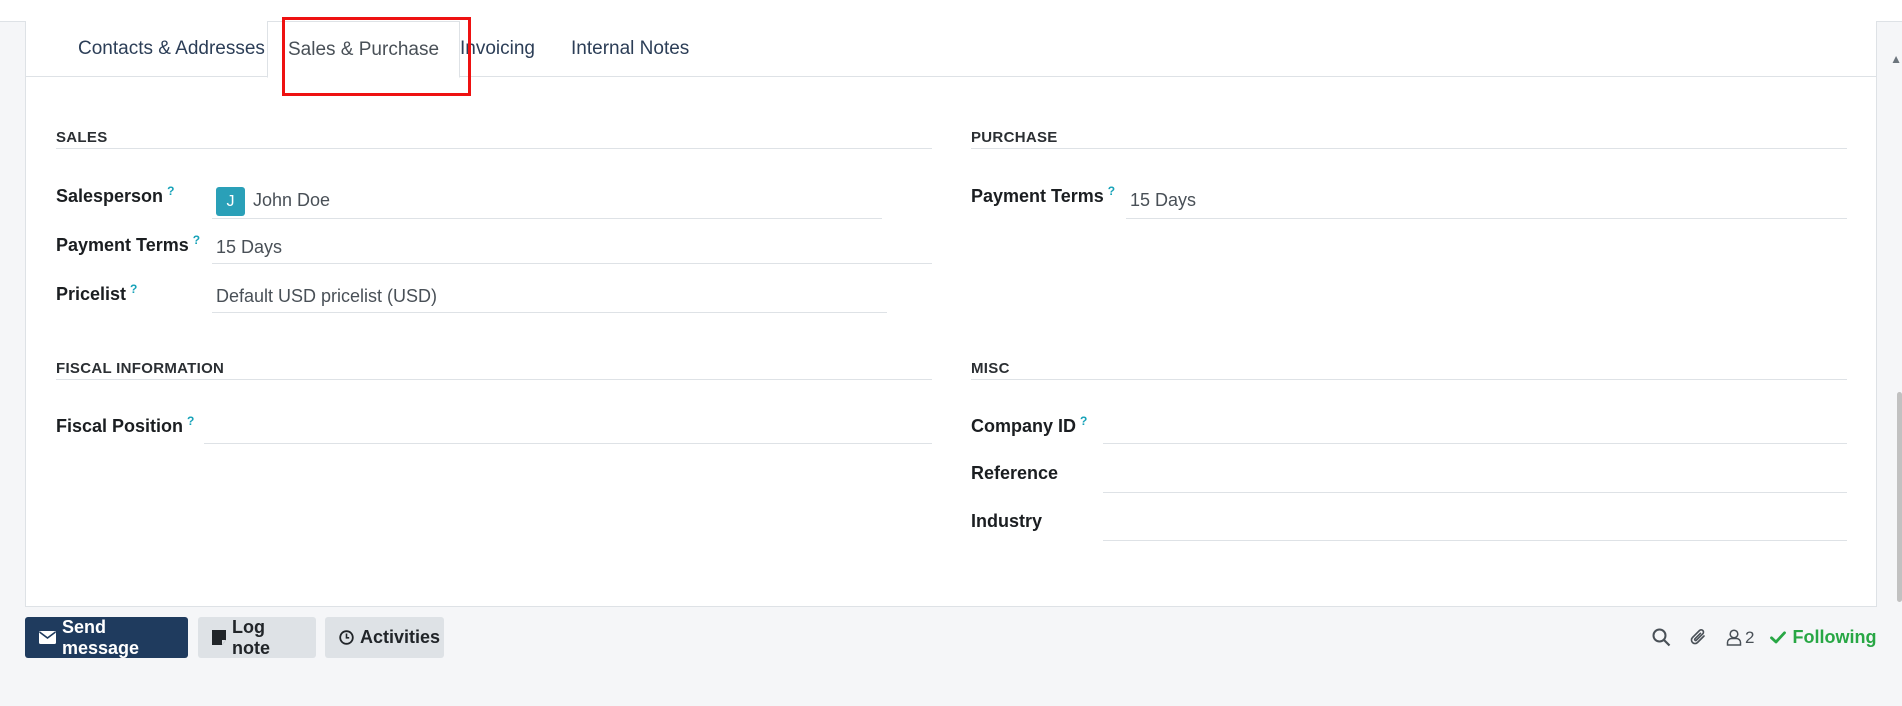 Image resolution: width=1902 pixels, height=706 pixels. Describe the element at coordinates (1475, 475) in the screenshot. I see `reference-field` at that location.